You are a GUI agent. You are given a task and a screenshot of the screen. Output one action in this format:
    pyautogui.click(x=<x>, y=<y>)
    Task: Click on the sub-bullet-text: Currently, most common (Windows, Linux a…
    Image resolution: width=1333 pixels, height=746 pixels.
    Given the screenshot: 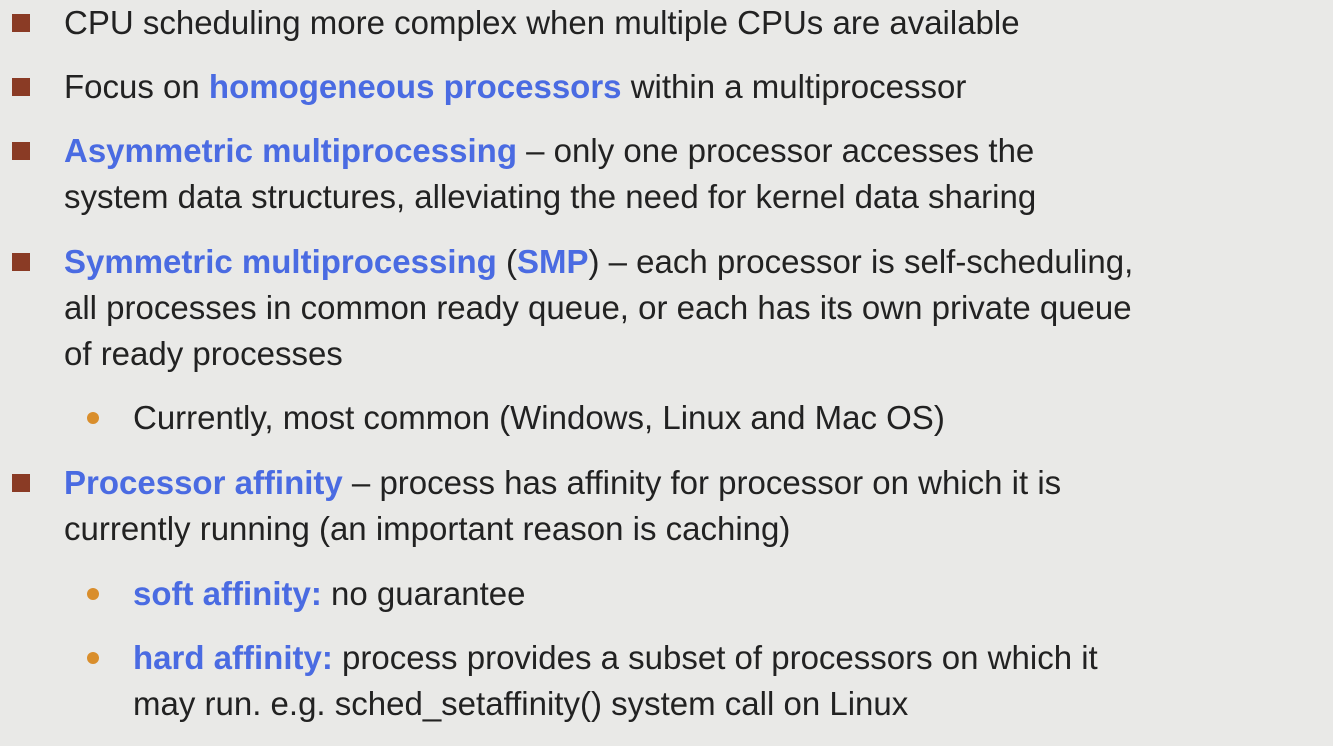 What is the action you would take?
    pyautogui.click(x=539, y=417)
    